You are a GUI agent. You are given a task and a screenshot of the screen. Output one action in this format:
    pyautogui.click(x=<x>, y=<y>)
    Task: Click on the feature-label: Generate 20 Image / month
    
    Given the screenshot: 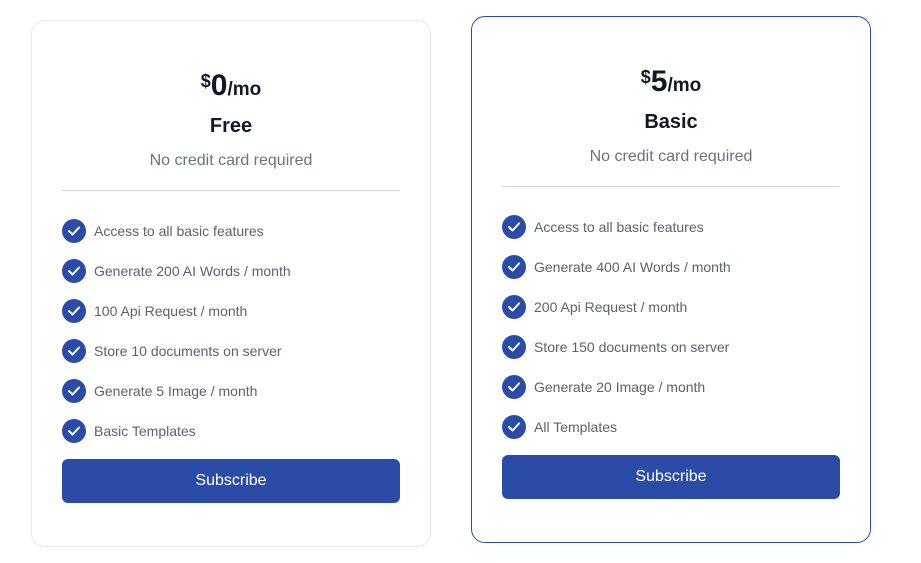 What is the action you would take?
    pyautogui.click(x=620, y=387)
    